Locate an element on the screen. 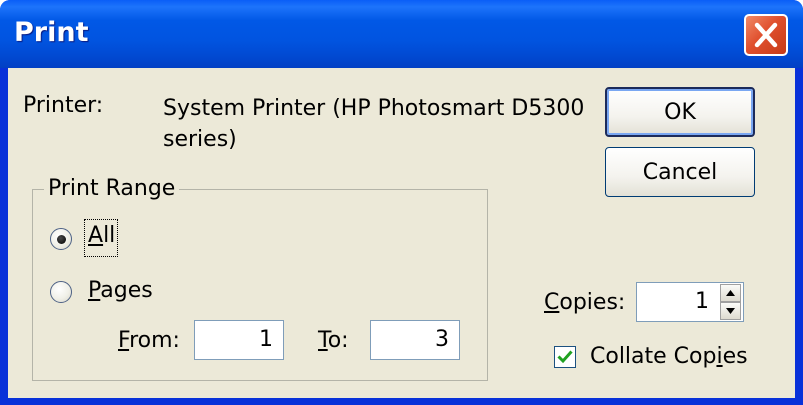 Image resolution: width=803 pixels, height=405 pixels. ok-button: OK is located at coordinates (680, 112).